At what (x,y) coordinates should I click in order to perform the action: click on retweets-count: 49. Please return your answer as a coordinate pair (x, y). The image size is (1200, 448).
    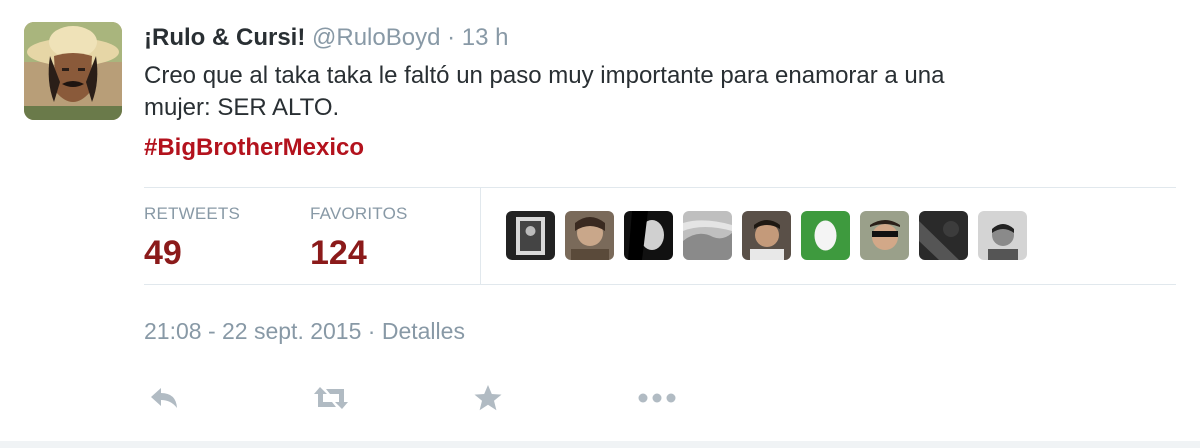
    Looking at the image, I should click on (163, 253).